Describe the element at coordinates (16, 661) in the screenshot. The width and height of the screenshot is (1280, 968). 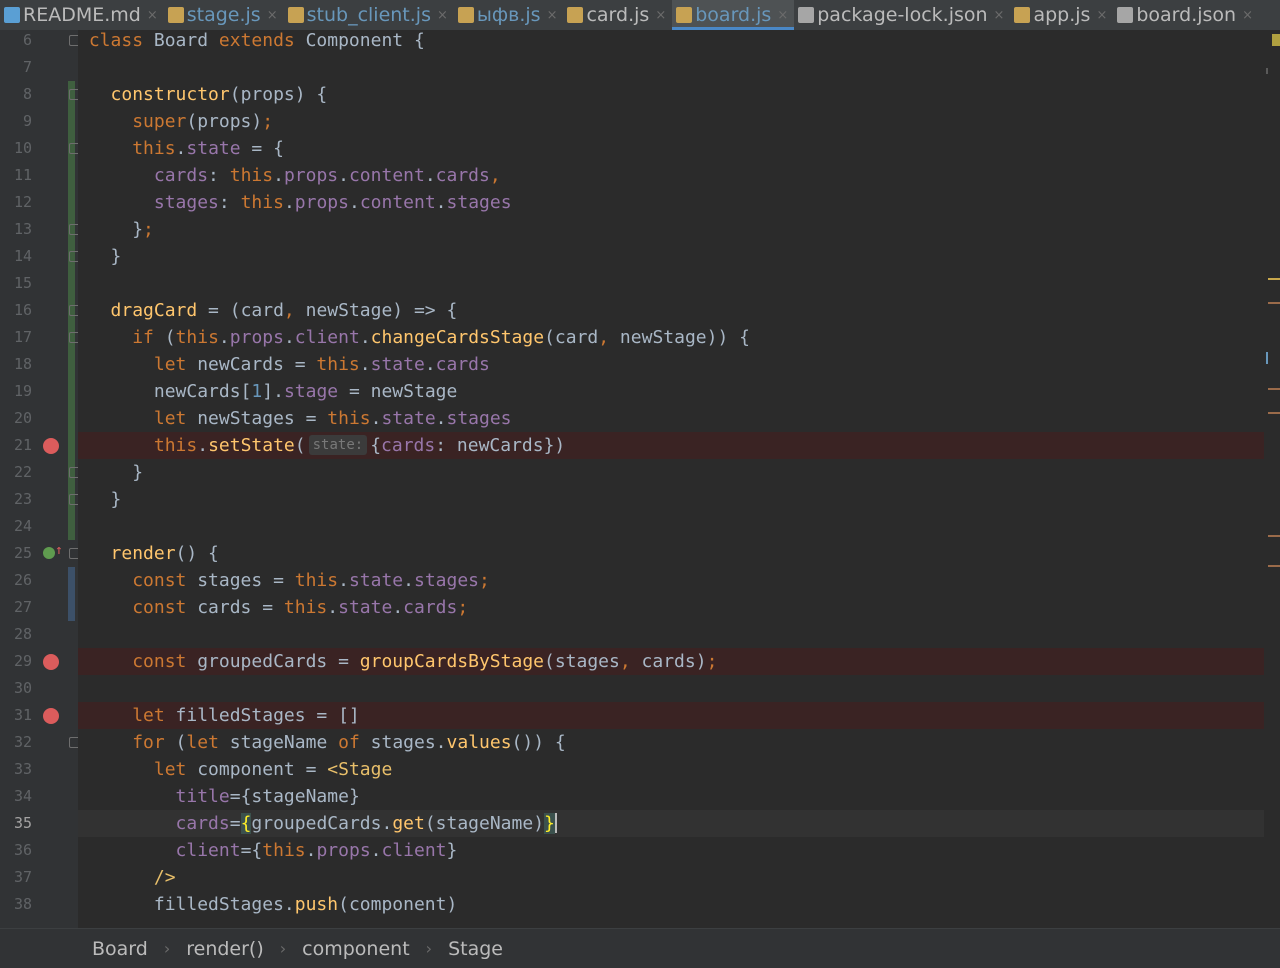
I see `line-number: 29` at that location.